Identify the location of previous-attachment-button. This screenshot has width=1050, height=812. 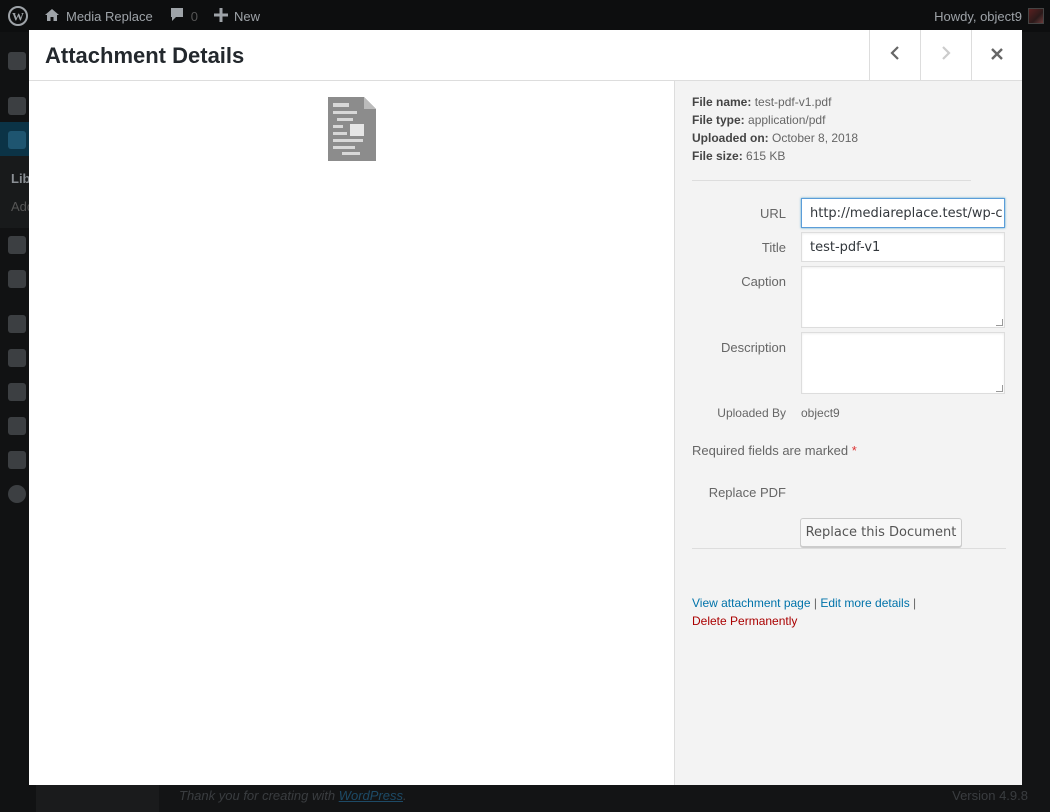
(894, 55).